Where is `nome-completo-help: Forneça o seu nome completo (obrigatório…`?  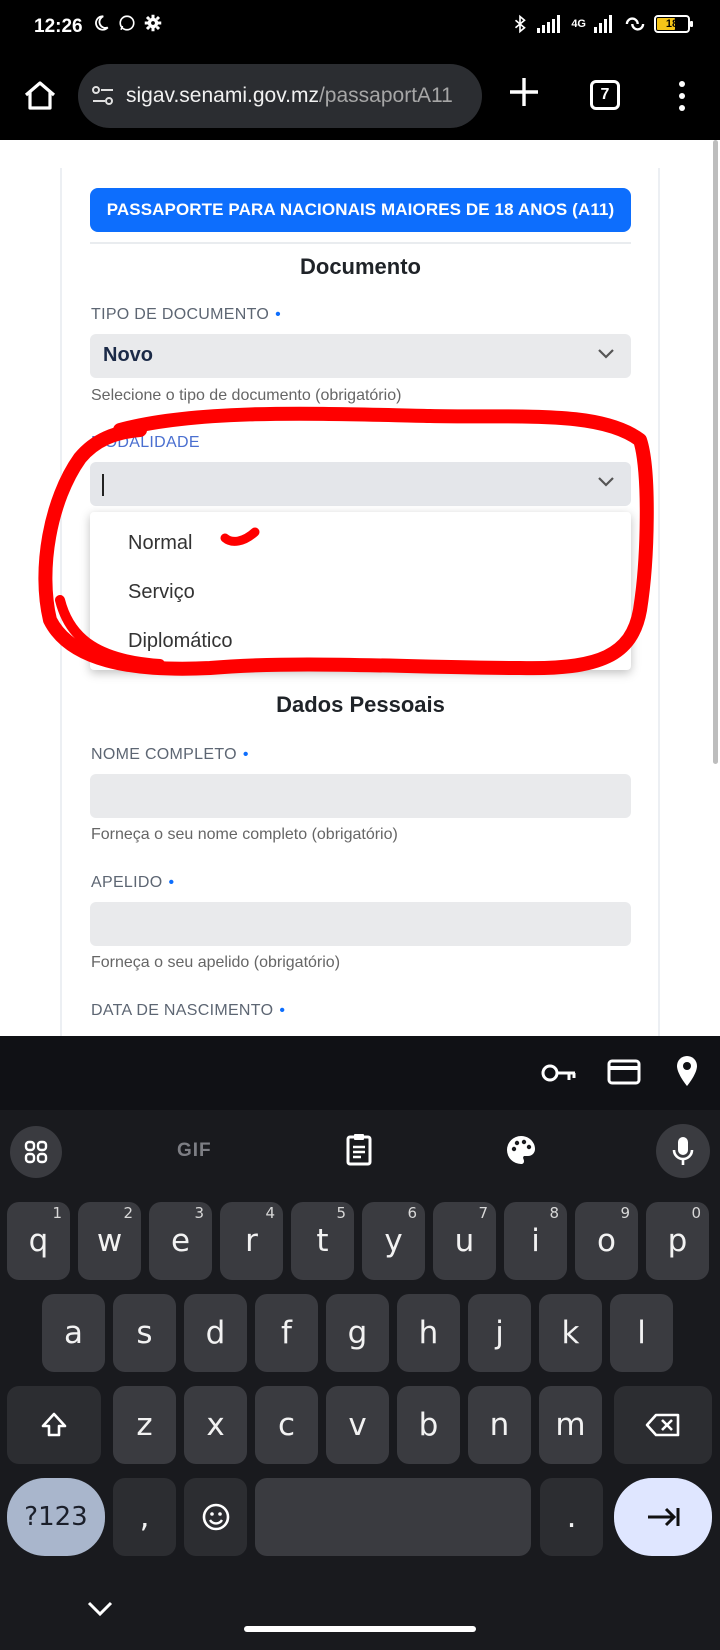 nome-completo-help: Forneça o seu nome completo (obrigatório… is located at coordinates (244, 834).